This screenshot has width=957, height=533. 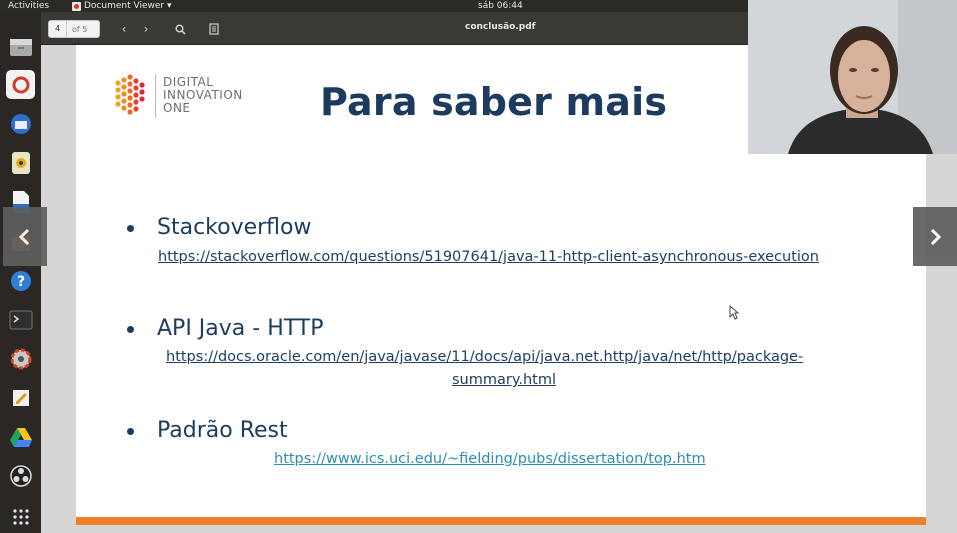 What do you see at coordinates (500, 27) in the screenshot?
I see `document-title: conclusão.pdf` at bounding box center [500, 27].